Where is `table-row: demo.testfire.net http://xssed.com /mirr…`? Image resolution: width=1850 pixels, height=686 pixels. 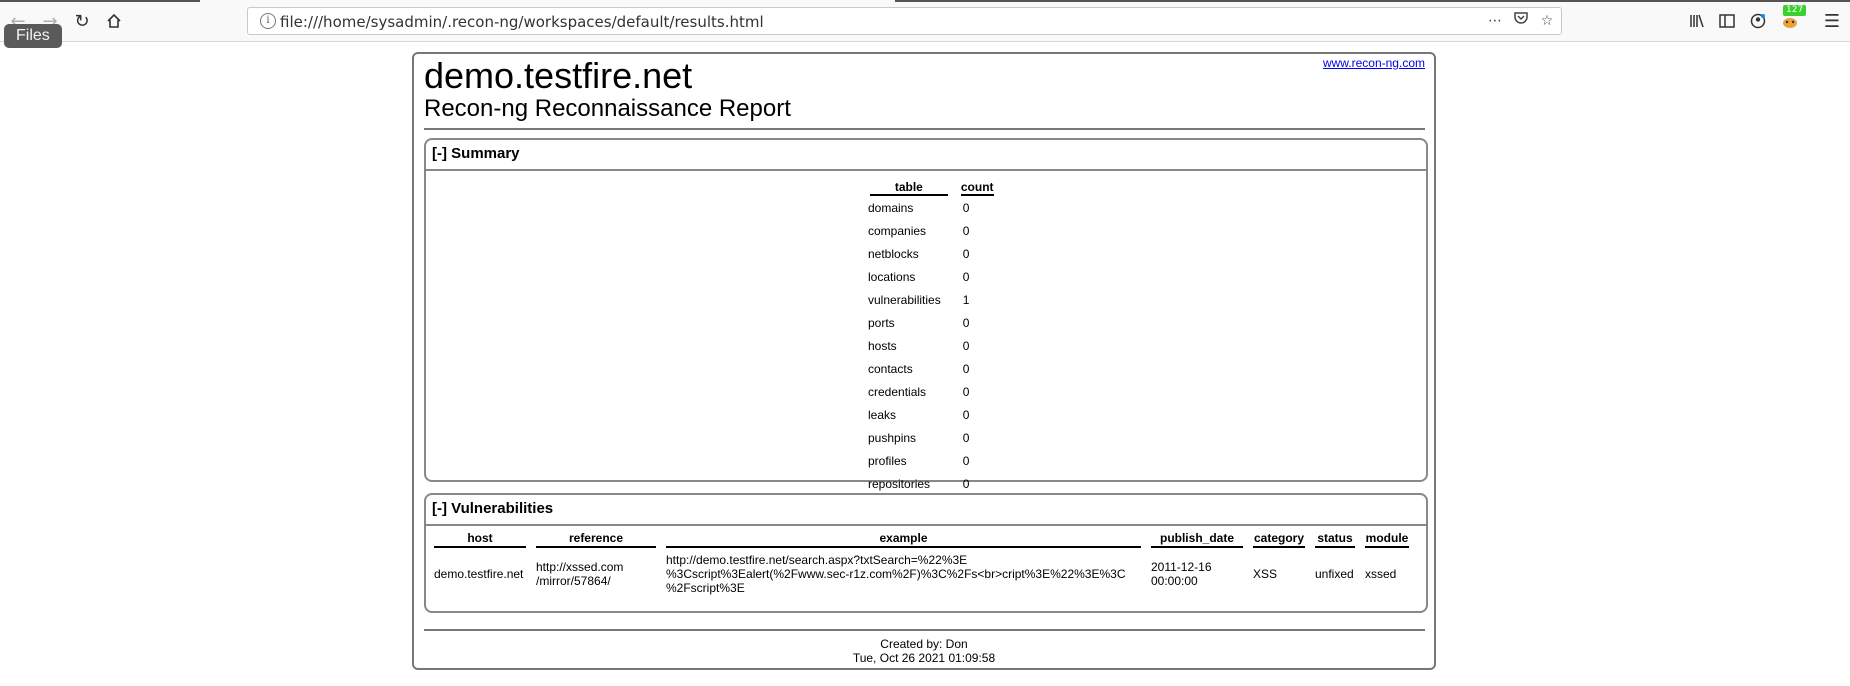
table-row: demo.testfire.net http://xssed.com /mirr… is located at coordinates (921, 571).